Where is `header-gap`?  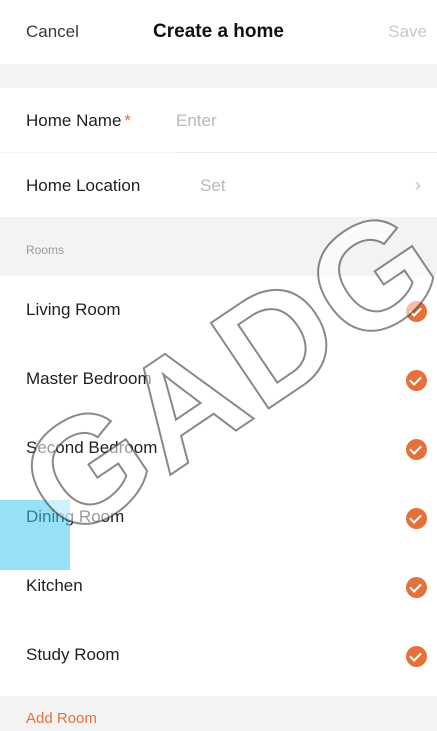
header-gap is located at coordinates (218, 76).